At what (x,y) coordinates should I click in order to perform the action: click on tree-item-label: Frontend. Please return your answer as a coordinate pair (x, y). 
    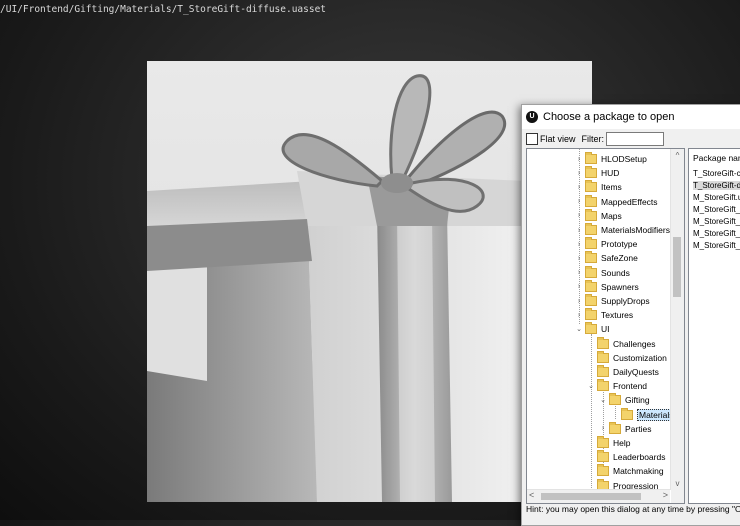
    Looking at the image, I should click on (630, 386).